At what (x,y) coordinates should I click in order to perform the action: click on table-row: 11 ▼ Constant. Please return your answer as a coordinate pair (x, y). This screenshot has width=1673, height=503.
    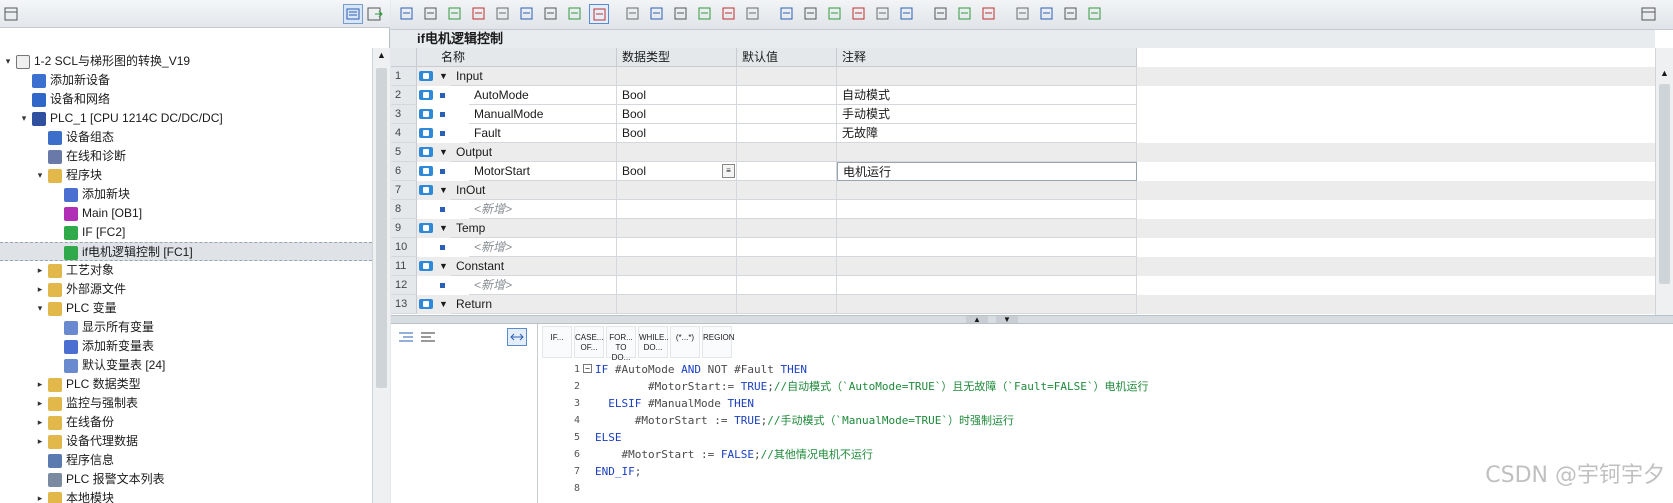
    Looking at the image, I should click on (1023, 266).